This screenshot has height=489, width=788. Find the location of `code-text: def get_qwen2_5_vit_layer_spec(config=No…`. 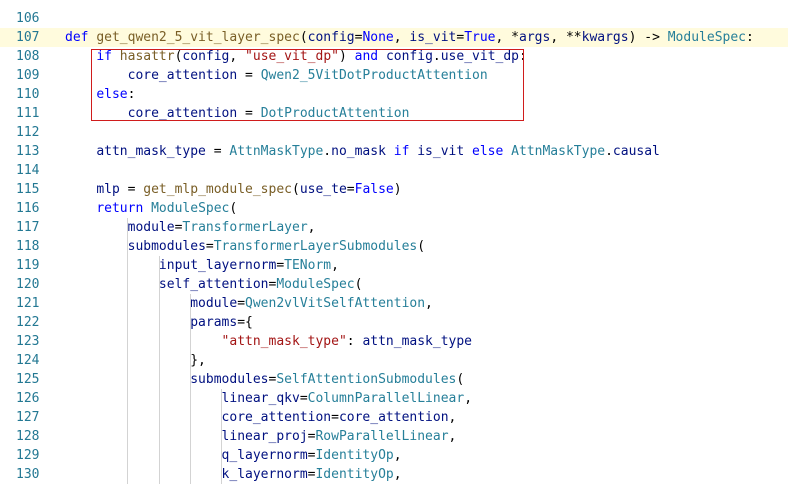

code-text: def get_qwen2_5_vit_layer_spec(config=No… is located at coordinates (409, 37).